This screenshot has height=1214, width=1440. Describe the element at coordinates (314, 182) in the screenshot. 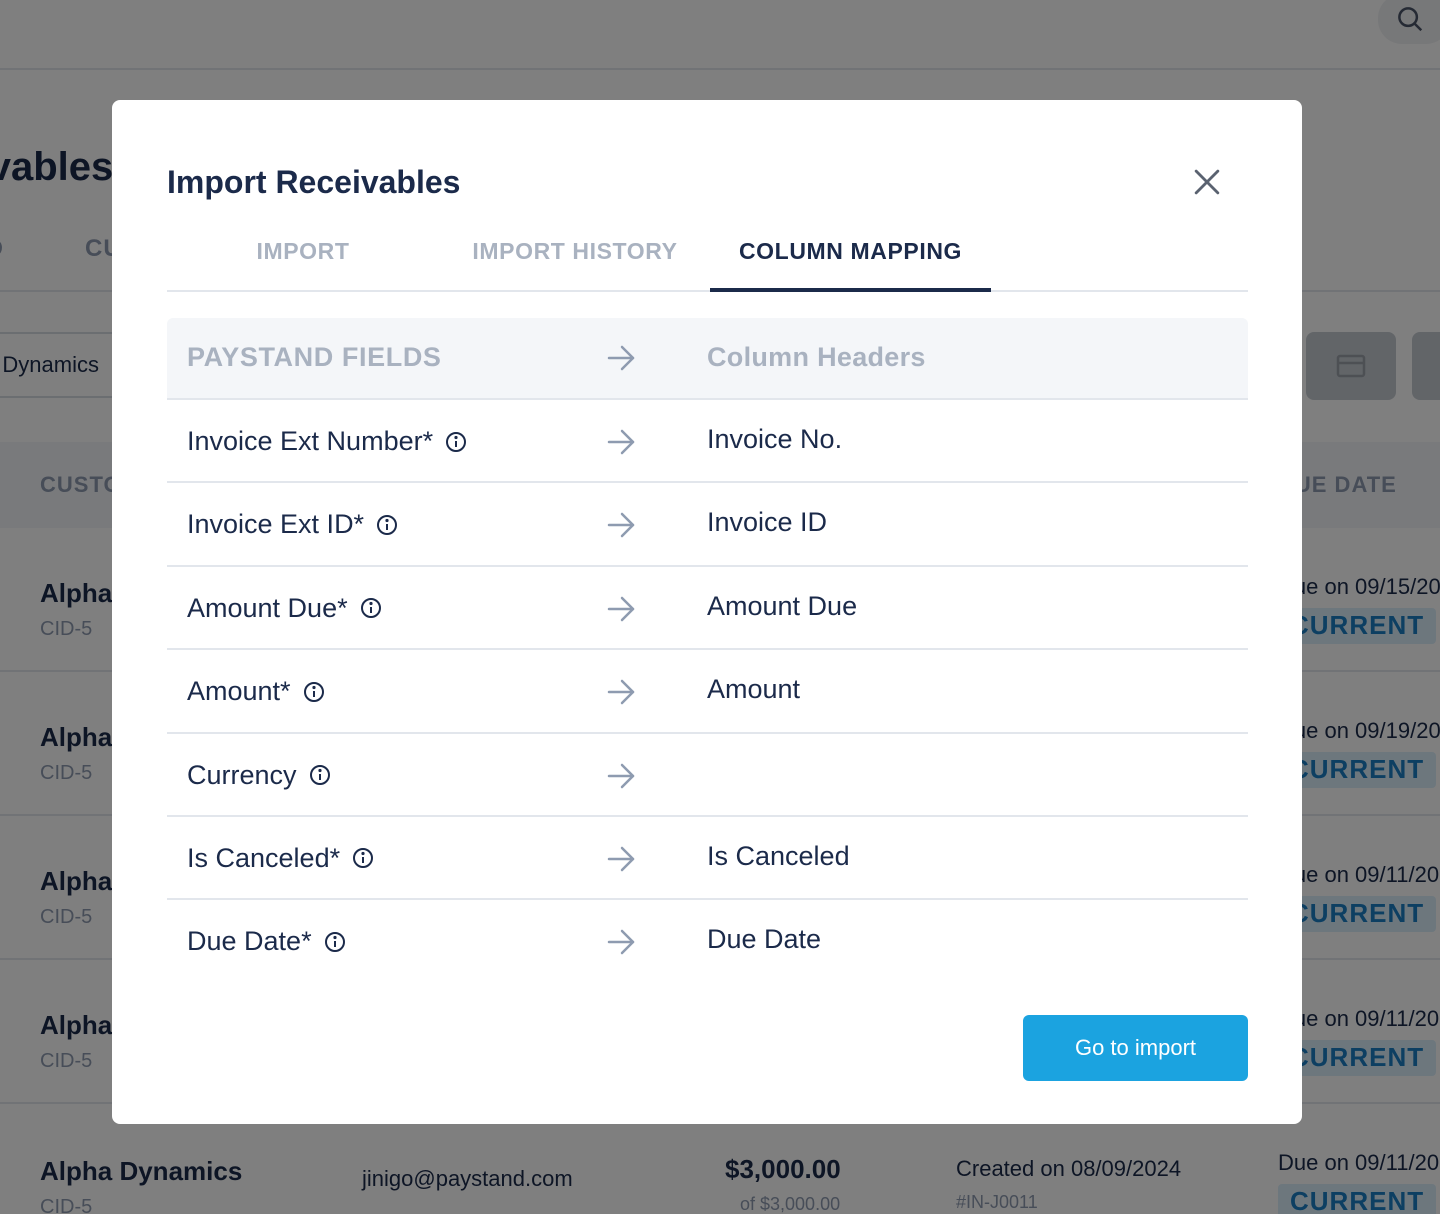

I see `modal-title: Import Receivables` at that location.